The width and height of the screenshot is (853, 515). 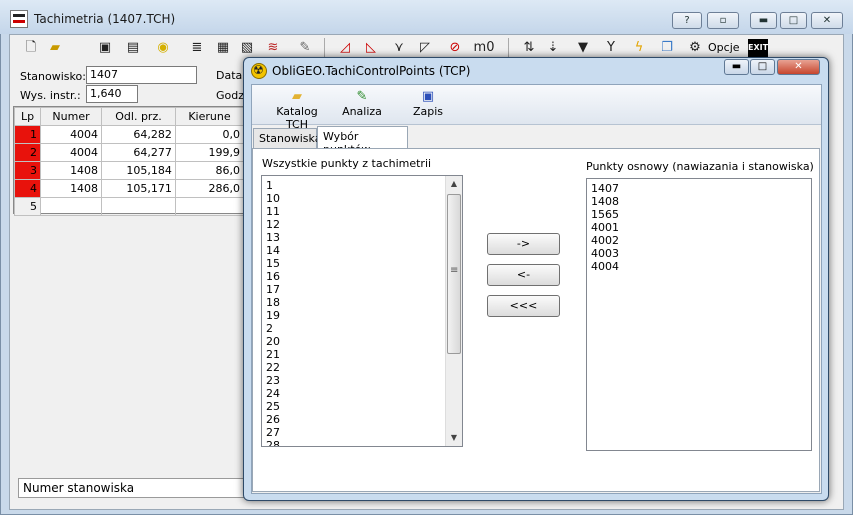 What do you see at coordinates (71, 116) in the screenshot?
I see `column-header-numer: Numer` at bounding box center [71, 116].